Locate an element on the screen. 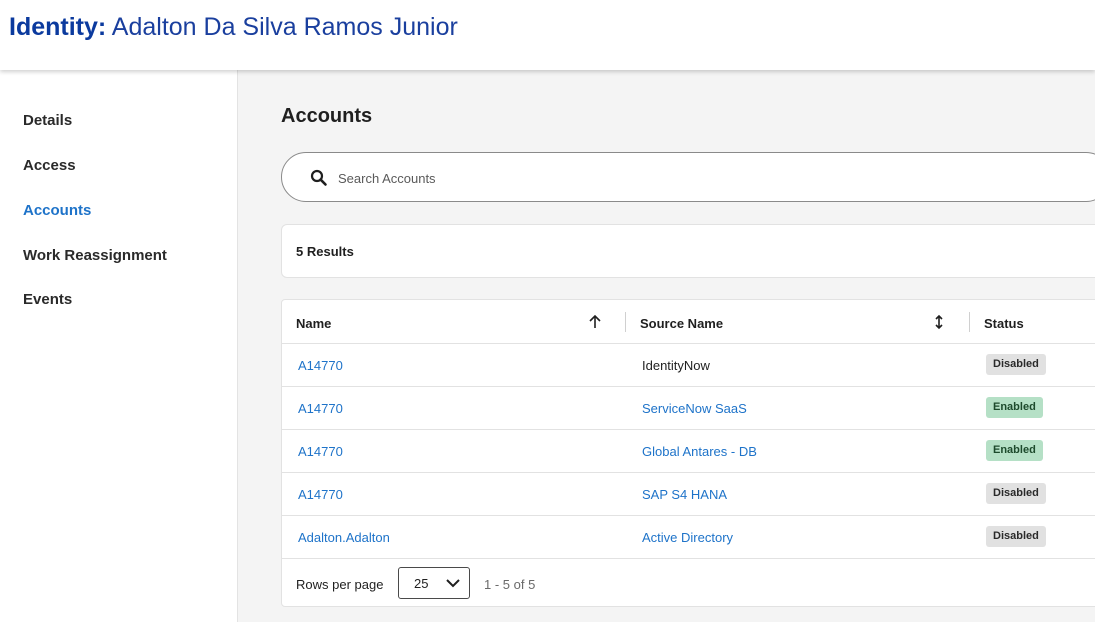 Image resolution: width=1095 pixels, height=622 pixels. rows-per-page-value: 25 is located at coordinates (421, 583).